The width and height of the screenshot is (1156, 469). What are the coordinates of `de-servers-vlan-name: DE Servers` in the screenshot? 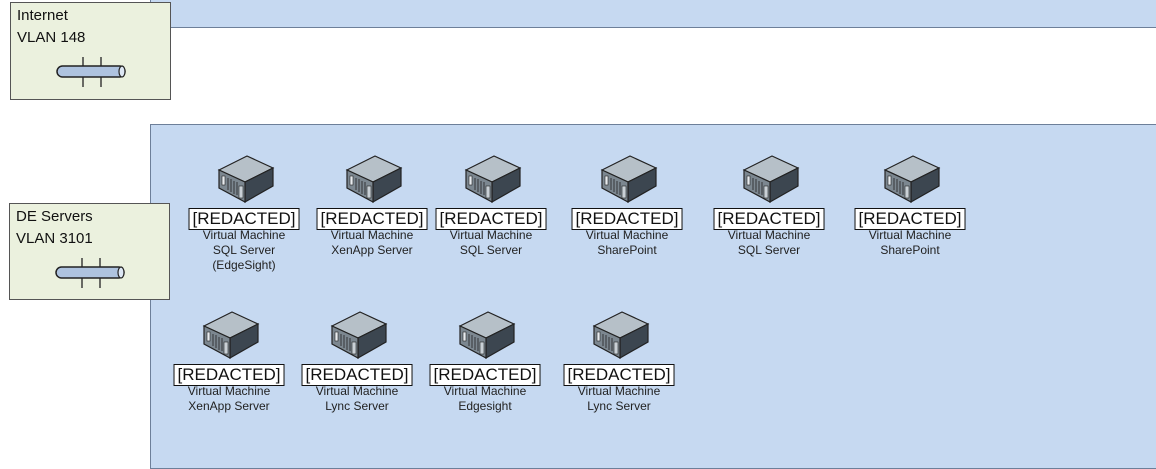 It's located at (54, 216).